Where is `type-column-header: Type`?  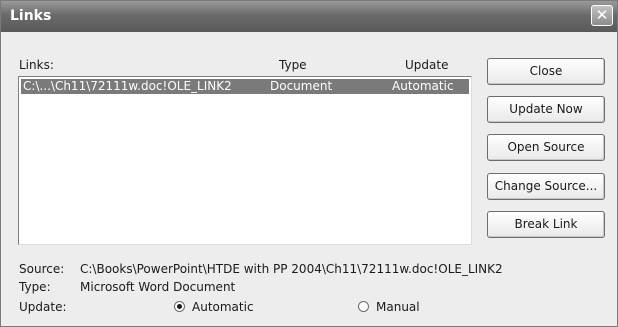 type-column-header: Type is located at coordinates (293, 65).